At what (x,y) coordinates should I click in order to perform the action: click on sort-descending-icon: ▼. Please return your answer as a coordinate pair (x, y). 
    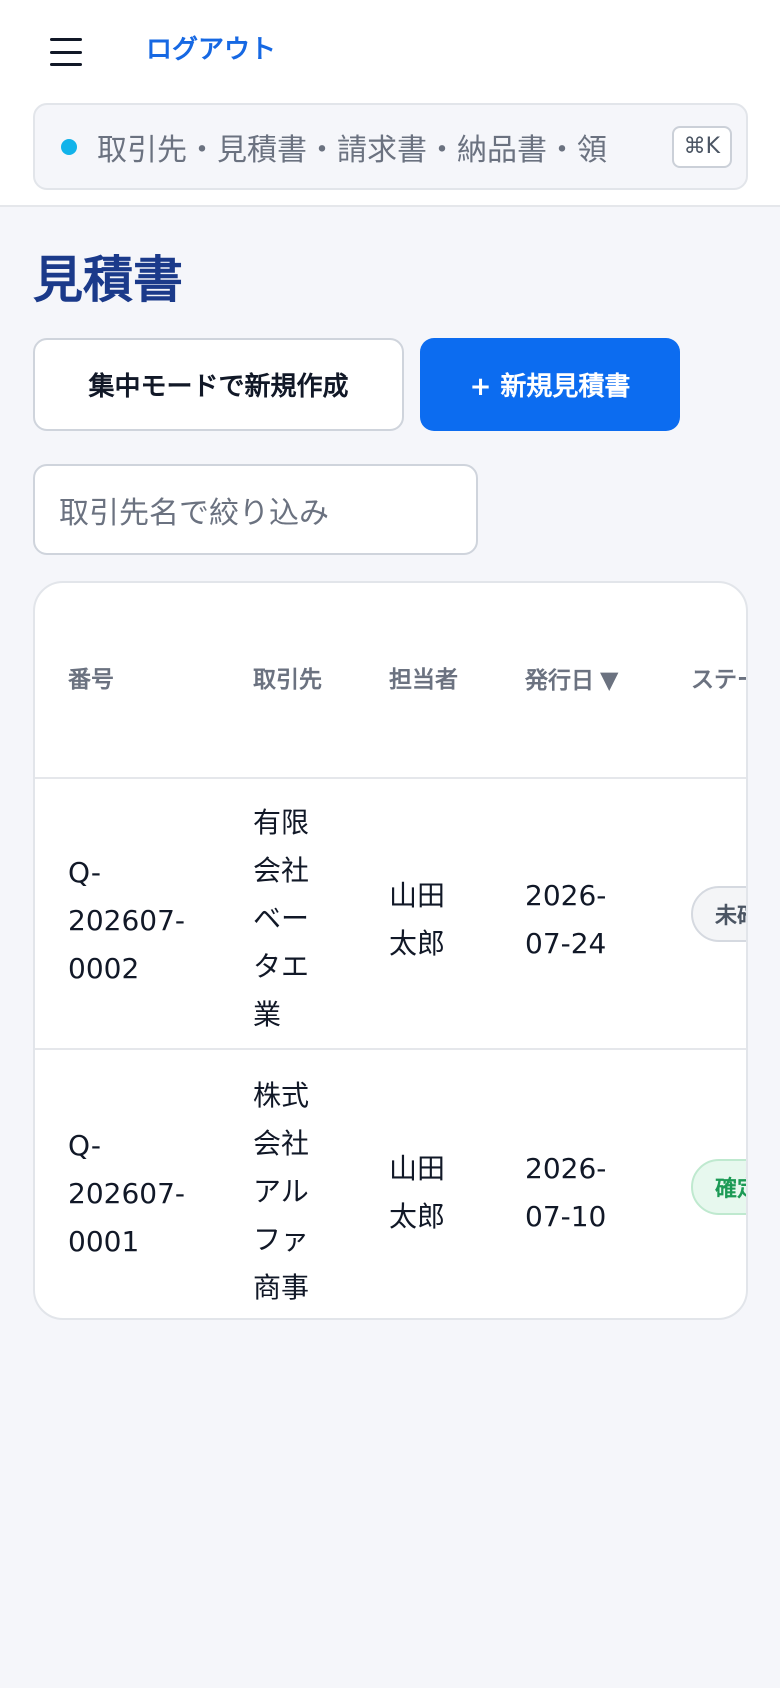
    Looking at the image, I should click on (609, 680).